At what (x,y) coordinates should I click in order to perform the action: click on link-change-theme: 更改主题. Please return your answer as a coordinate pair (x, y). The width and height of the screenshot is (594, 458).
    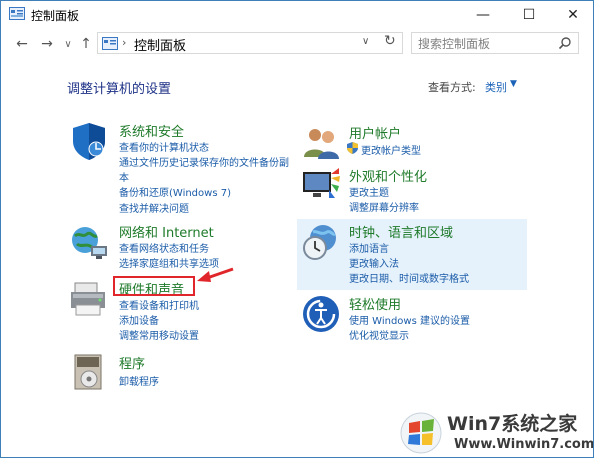
    Looking at the image, I should click on (369, 191).